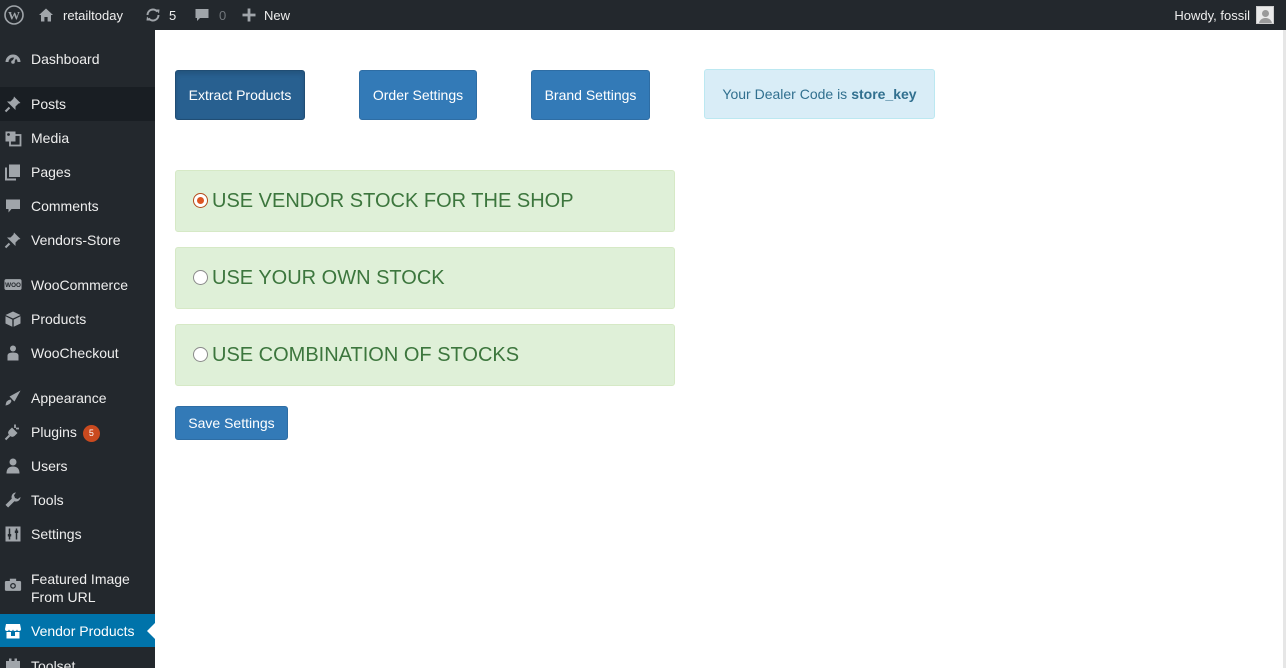 The image size is (1286, 668). Describe the element at coordinates (240, 95) in the screenshot. I see `tab-extract-products: Extract Products` at that location.